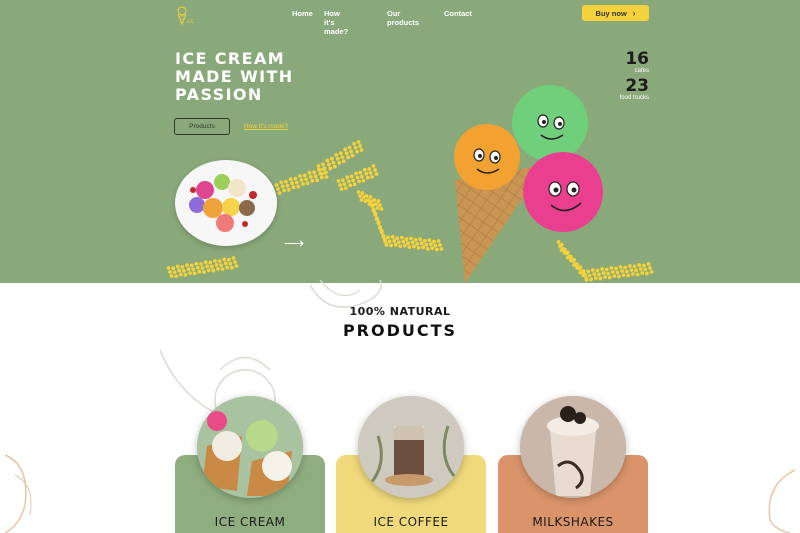  I want to click on stat-label: food trucks, so click(634, 98).